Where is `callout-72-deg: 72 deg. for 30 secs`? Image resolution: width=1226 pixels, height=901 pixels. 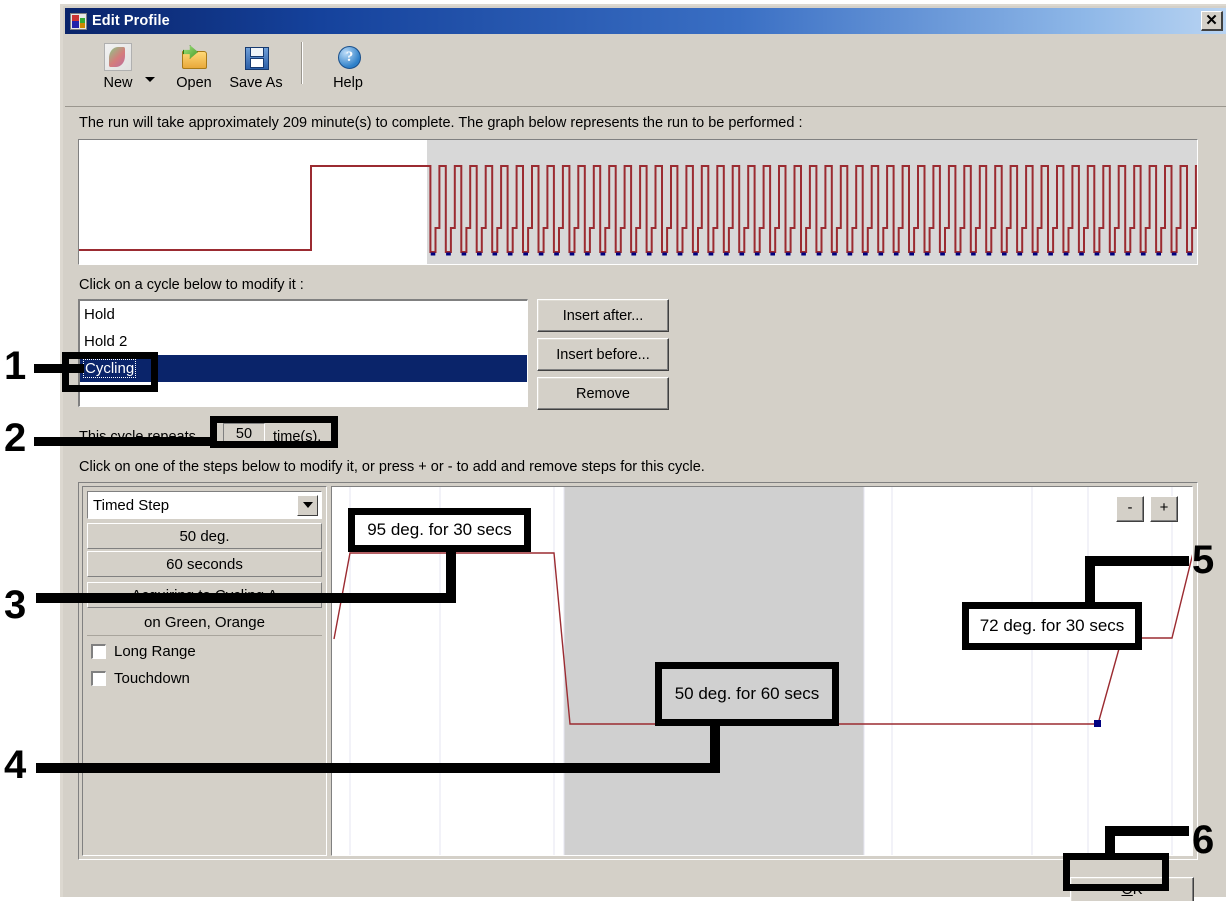 callout-72-deg: 72 deg. for 30 secs is located at coordinates (1052, 626).